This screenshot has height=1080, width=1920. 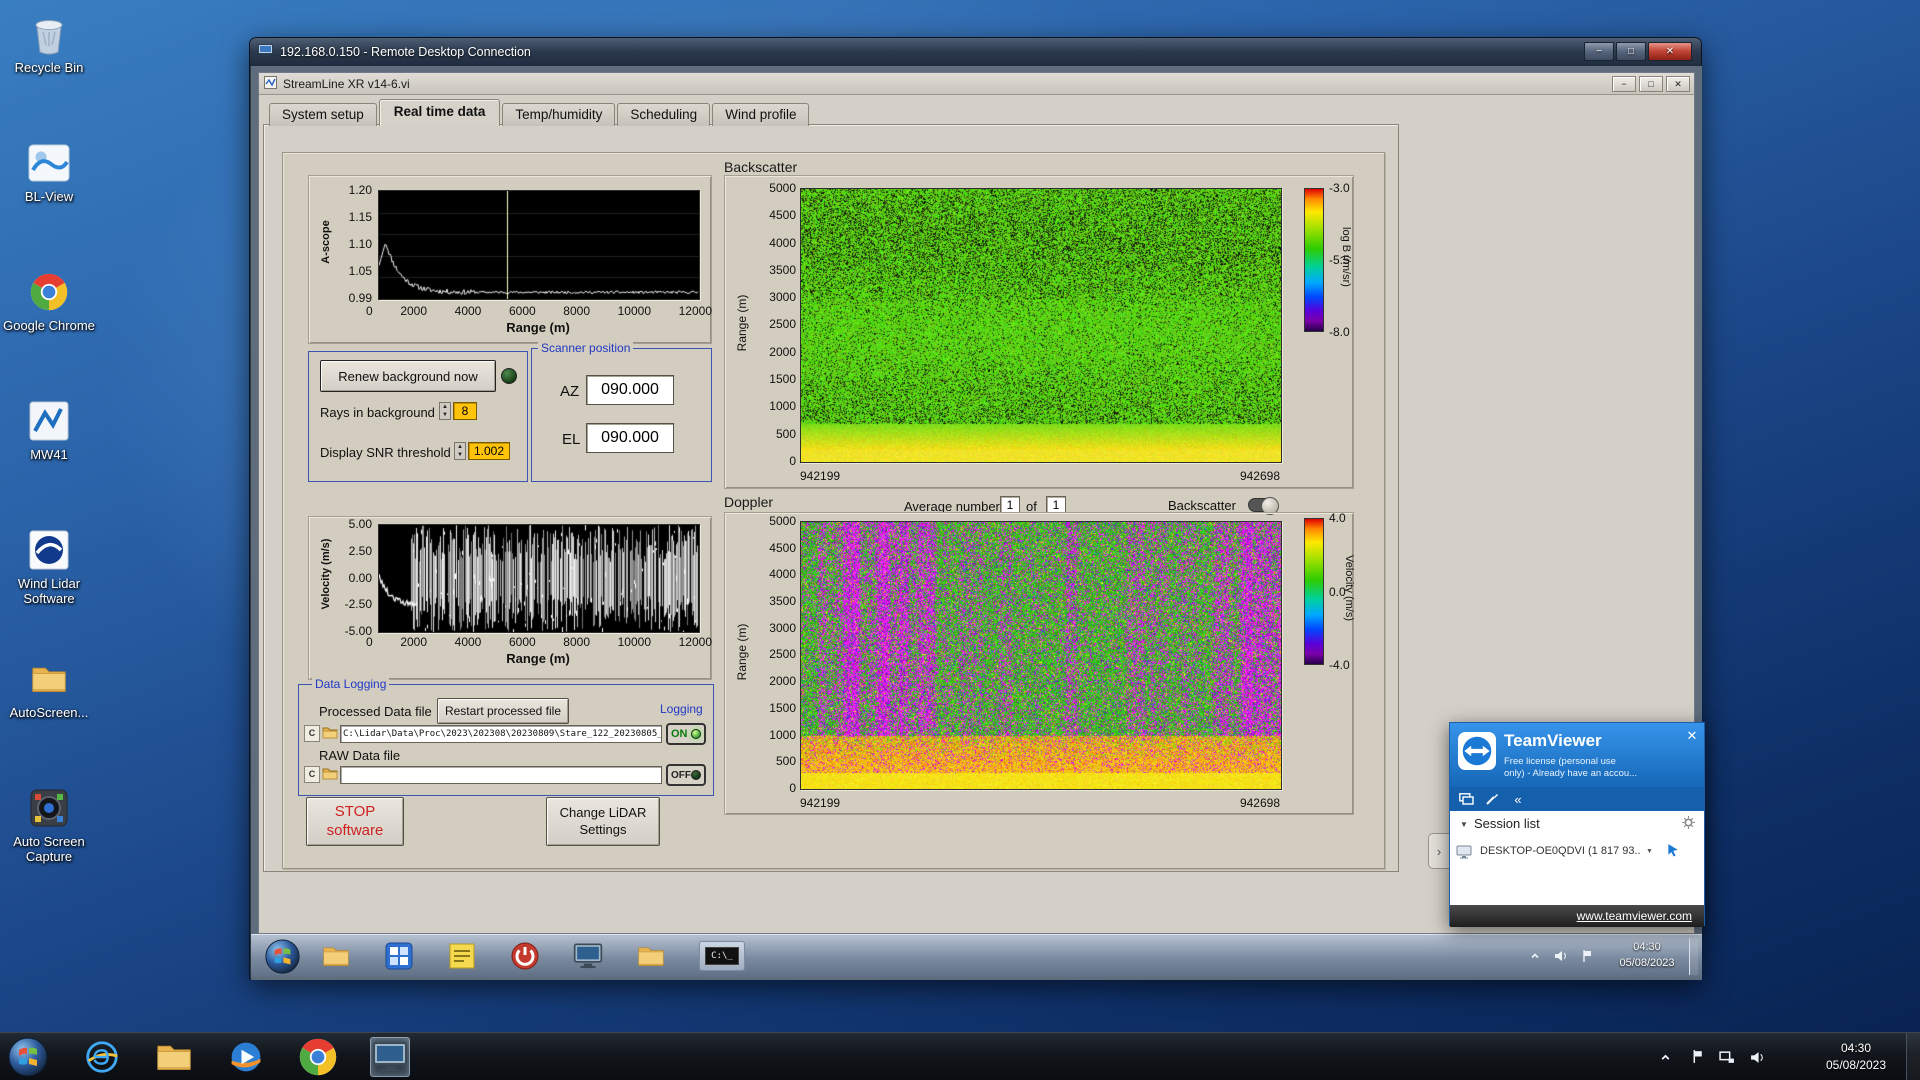 I want to click on raw-logging-toggle: OFF, so click(x=686, y=775).